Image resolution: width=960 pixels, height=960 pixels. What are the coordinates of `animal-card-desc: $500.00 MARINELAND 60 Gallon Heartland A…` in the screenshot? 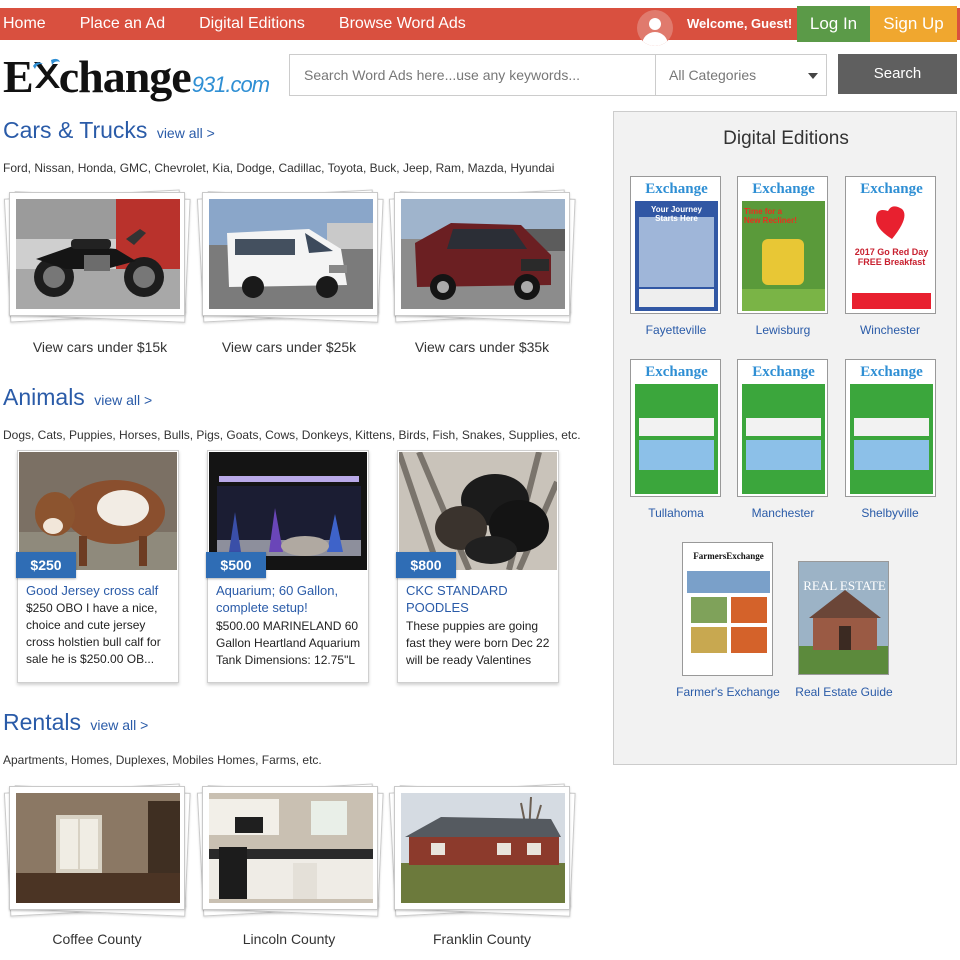 It's located at (288, 643).